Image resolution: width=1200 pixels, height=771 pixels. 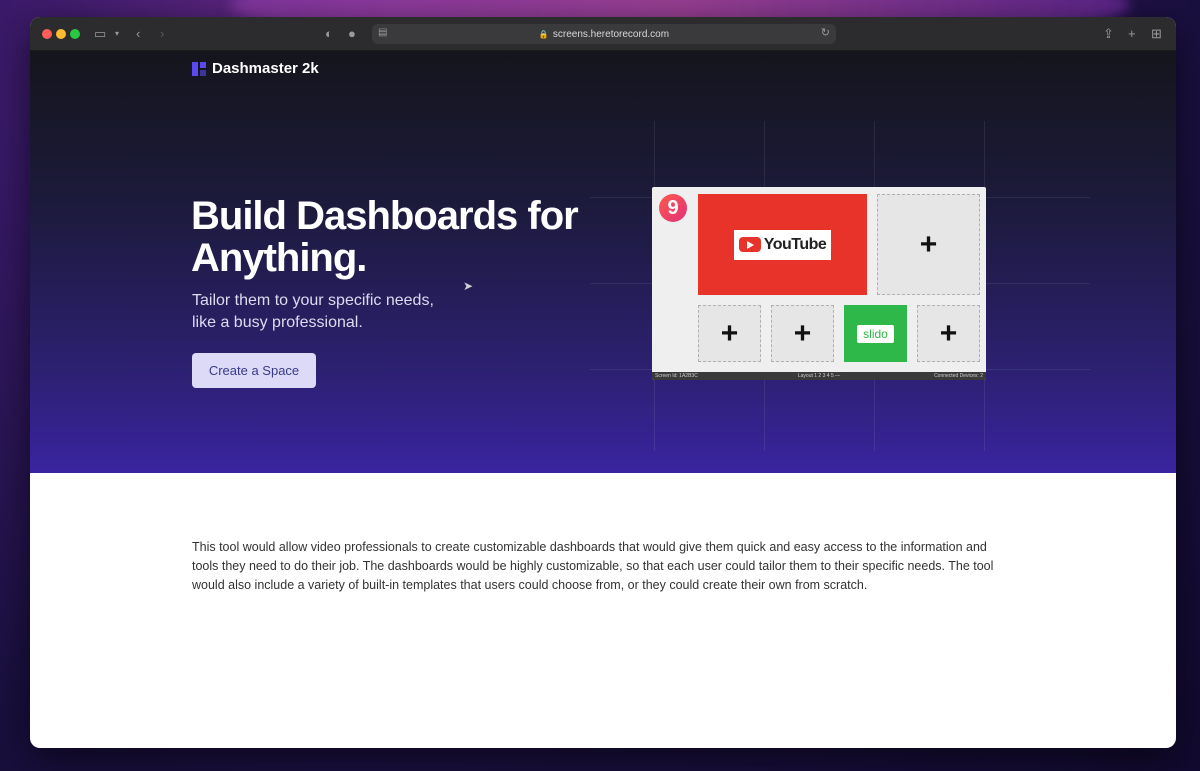 What do you see at coordinates (543, 34) in the screenshot?
I see `lock-icon: 🔒` at bounding box center [543, 34].